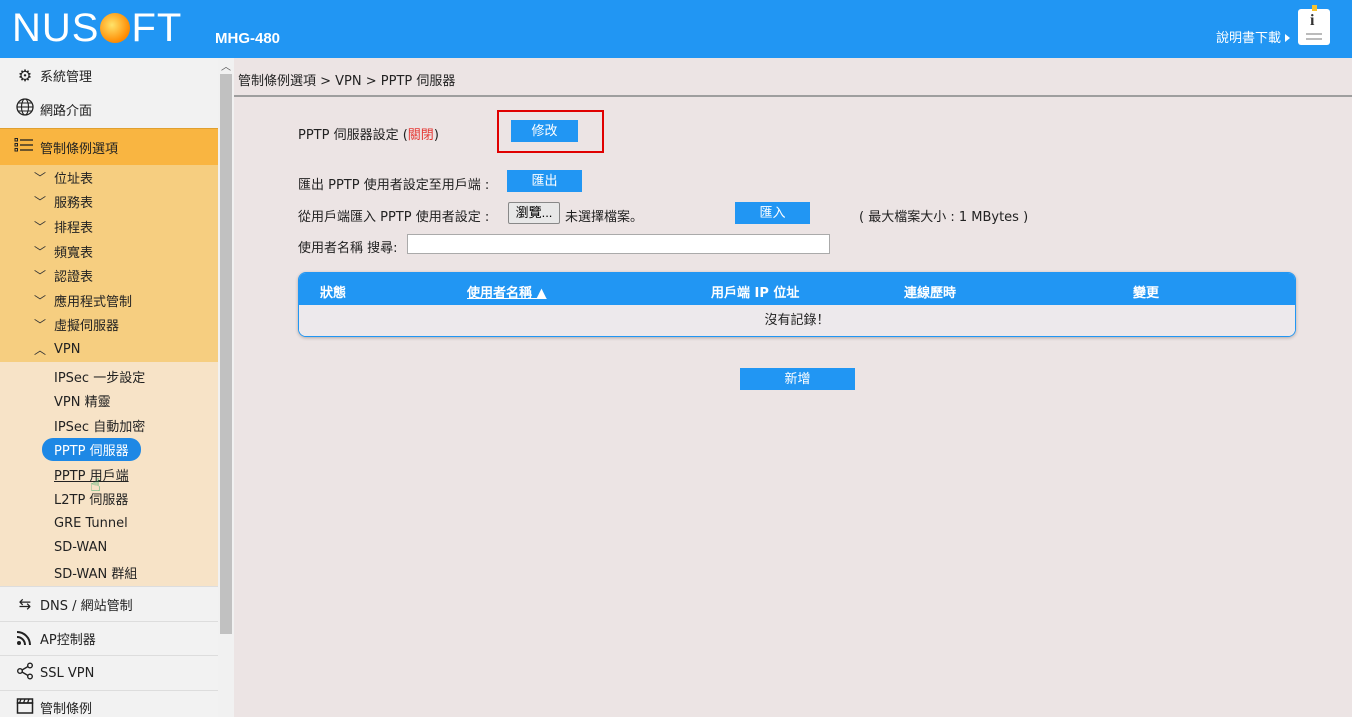  What do you see at coordinates (109, 603) in the screenshot?
I see `sidebar-item-dns: ⇆ DNS / 網站管制` at bounding box center [109, 603].